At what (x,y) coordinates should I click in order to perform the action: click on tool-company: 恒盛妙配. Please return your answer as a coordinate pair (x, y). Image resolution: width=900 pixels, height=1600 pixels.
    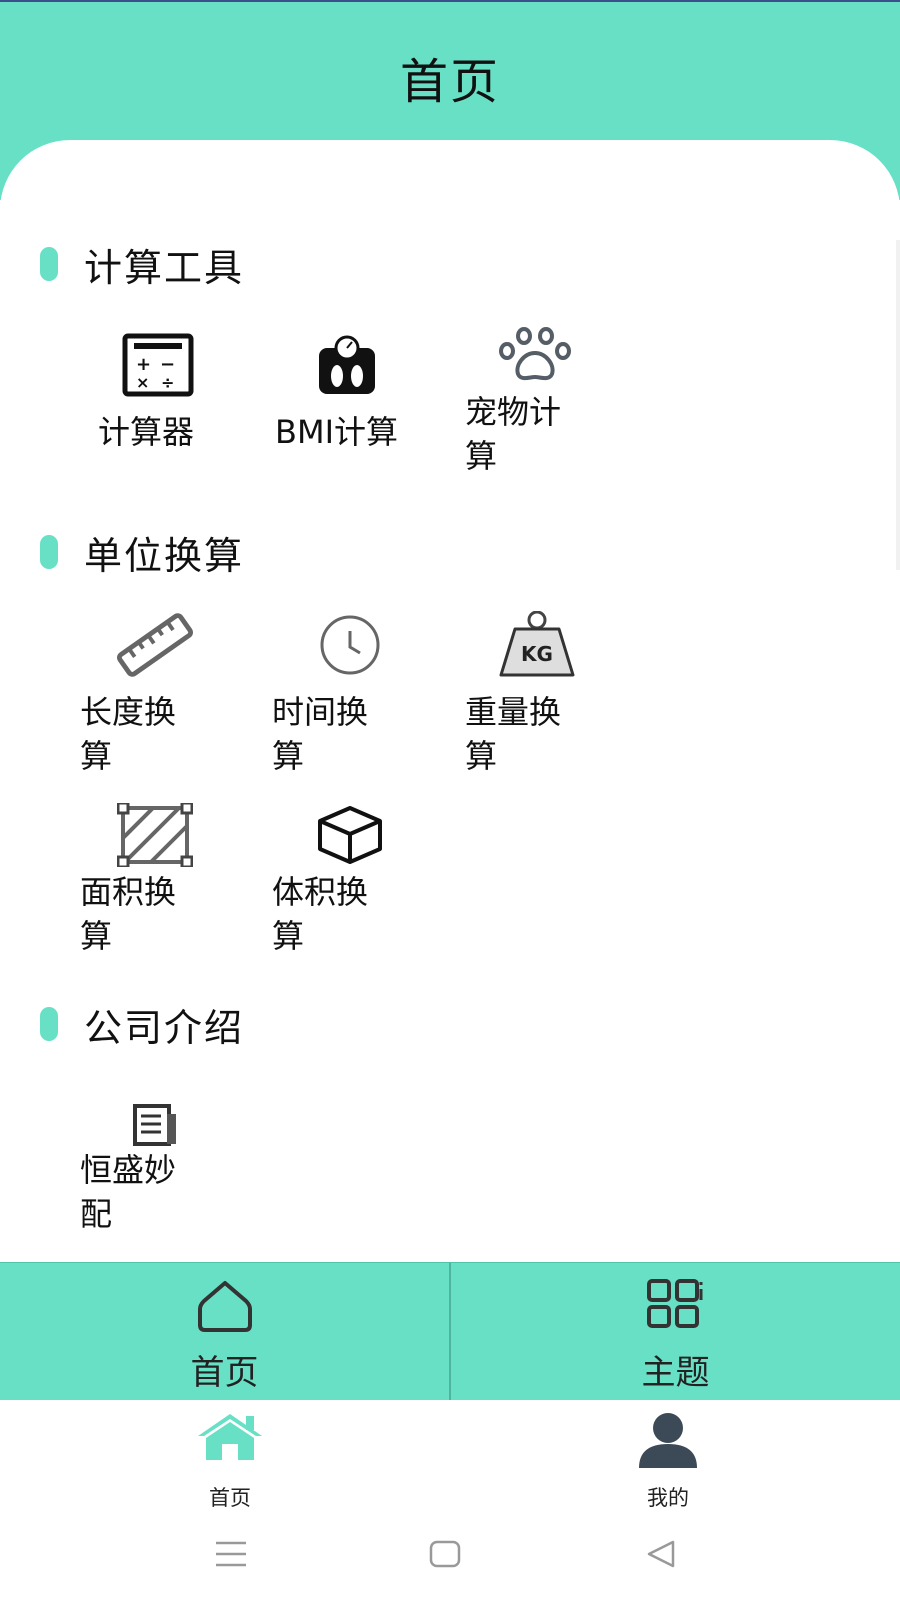
    Looking at the image, I should click on (155, 1175).